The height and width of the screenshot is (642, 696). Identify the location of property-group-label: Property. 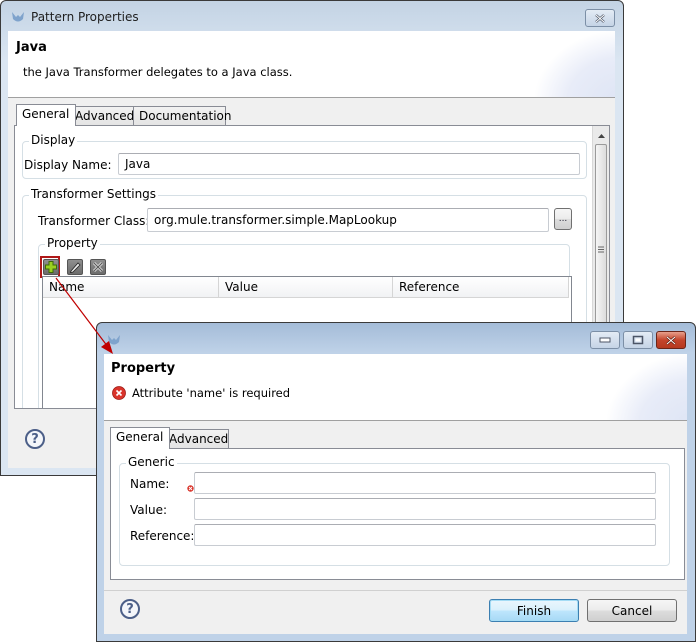
(72, 243).